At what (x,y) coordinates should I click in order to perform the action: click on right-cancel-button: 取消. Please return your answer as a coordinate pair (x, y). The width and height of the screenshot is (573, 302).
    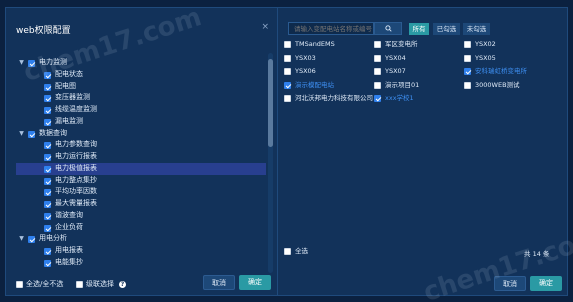
    Looking at the image, I should click on (510, 283).